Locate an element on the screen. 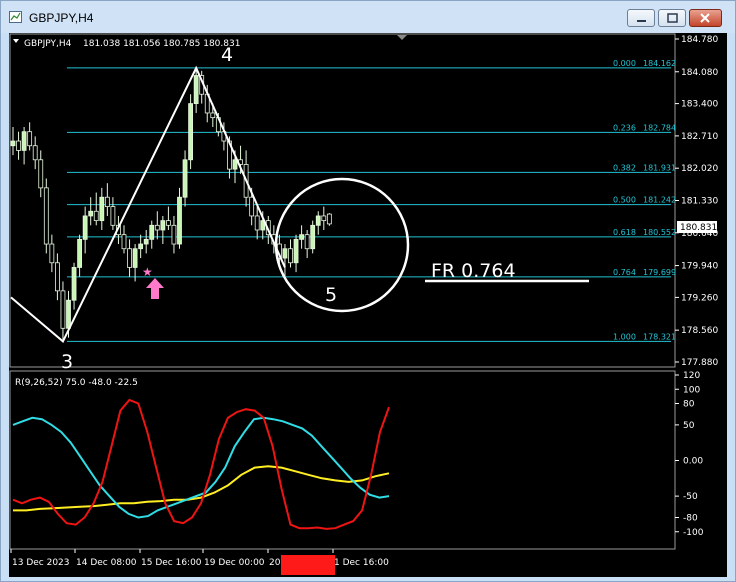 This screenshot has width=736, height=582. current-price-value: 180.831 is located at coordinates (698, 228).